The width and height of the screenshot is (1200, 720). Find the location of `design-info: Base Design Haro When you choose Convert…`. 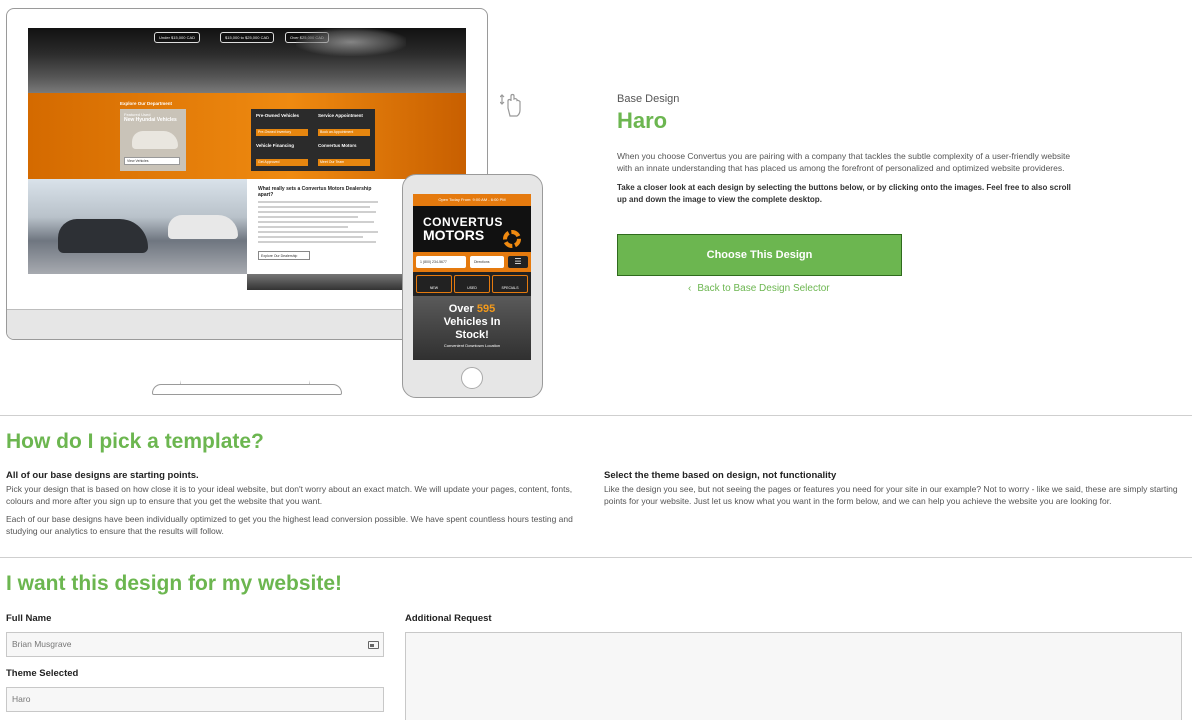

design-info: Base Design Haro When you choose Convert… is located at coordinates (852, 149).